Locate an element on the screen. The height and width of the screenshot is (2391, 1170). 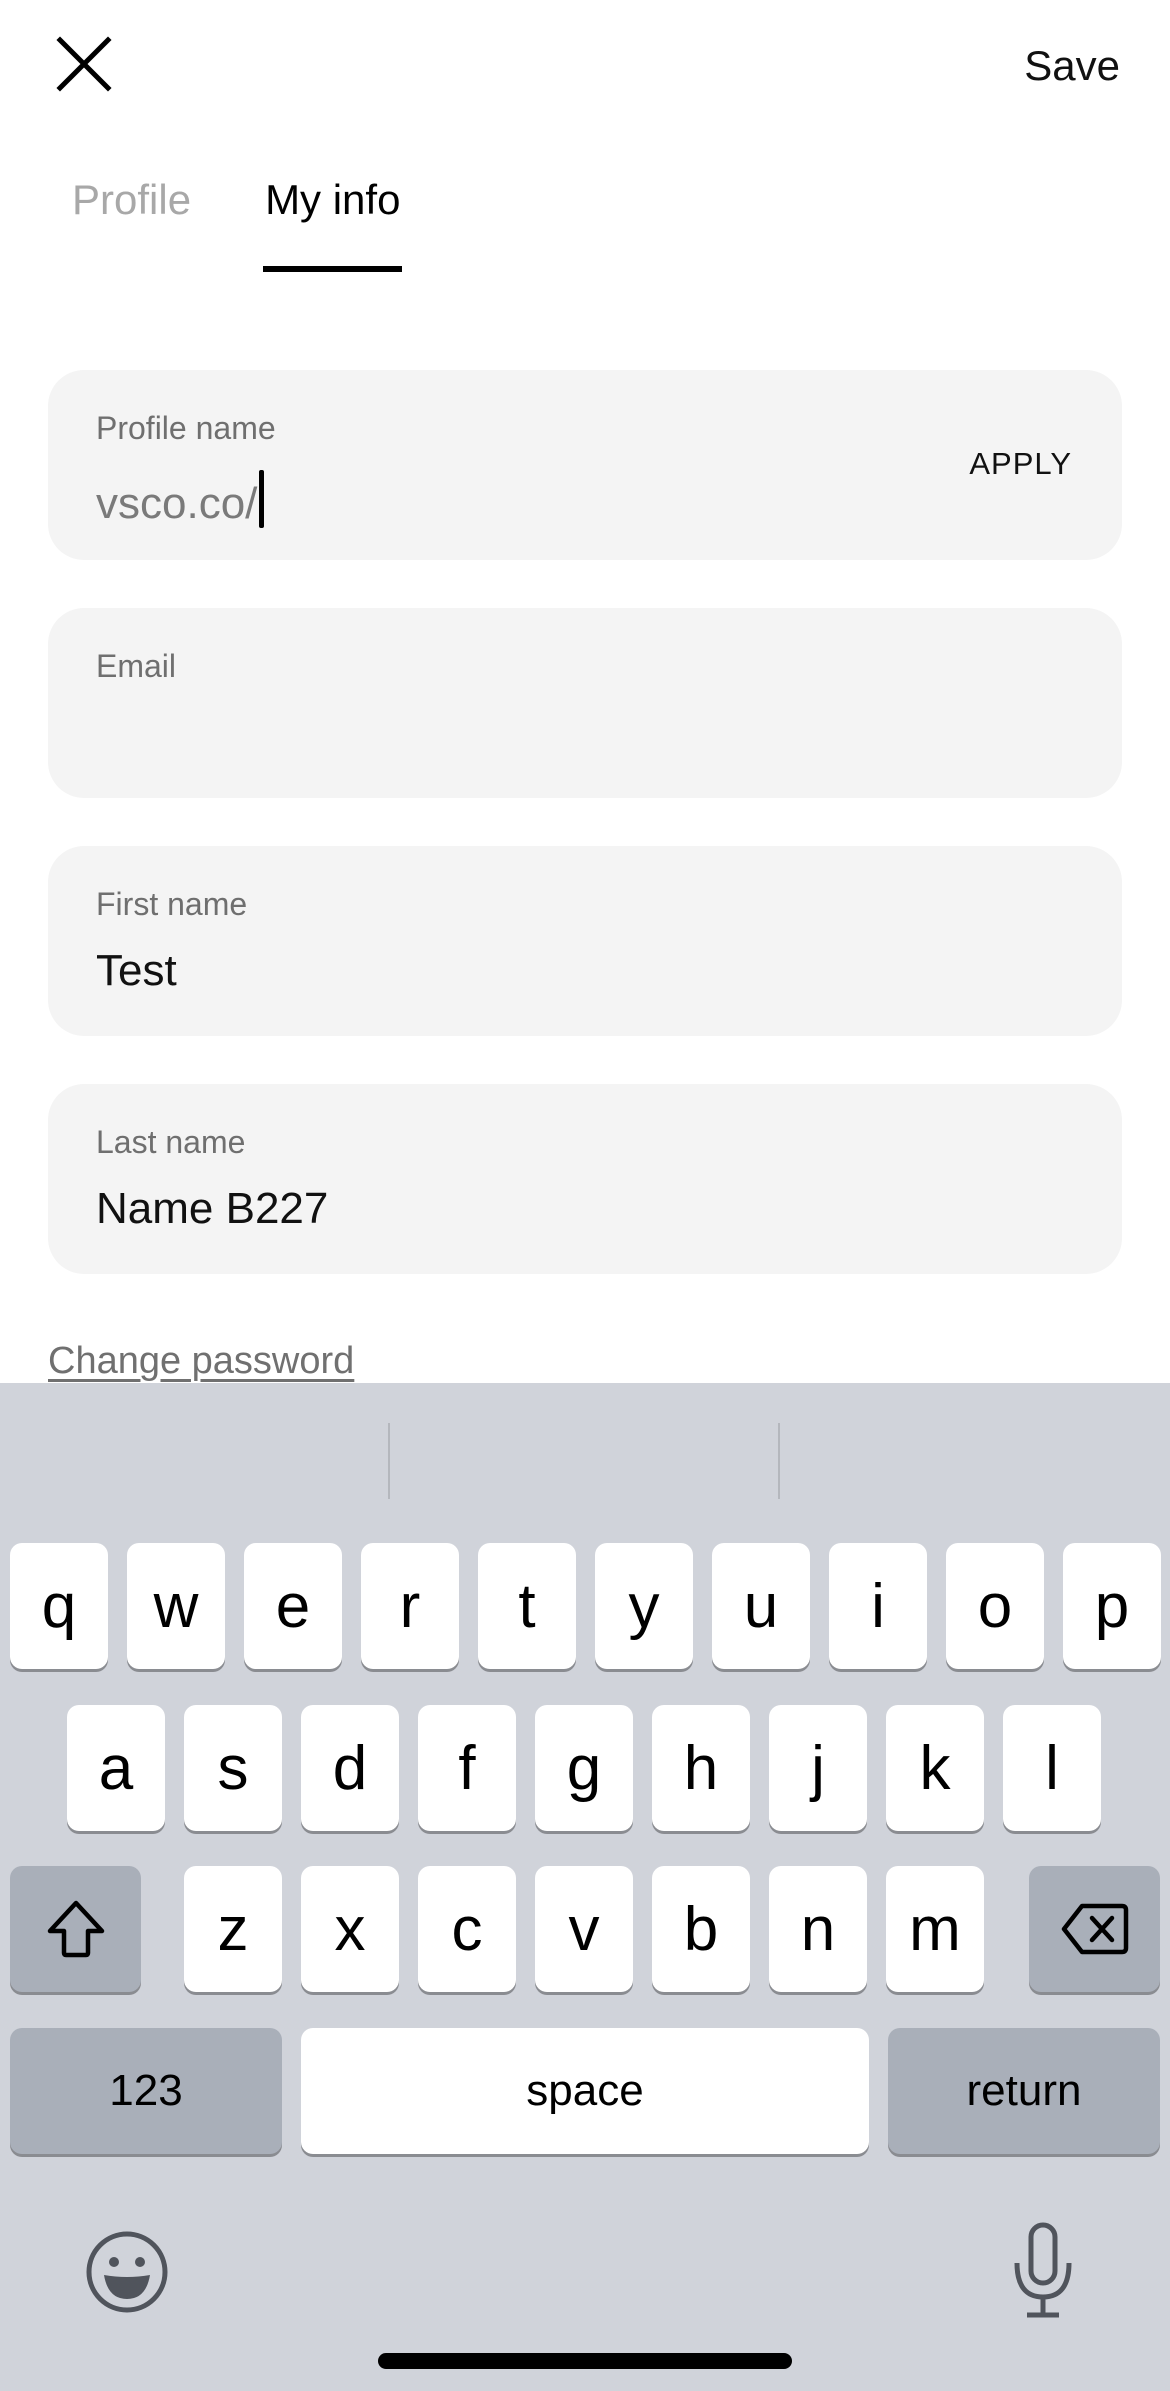
tab-my-info: My info is located at coordinates (333, 226).